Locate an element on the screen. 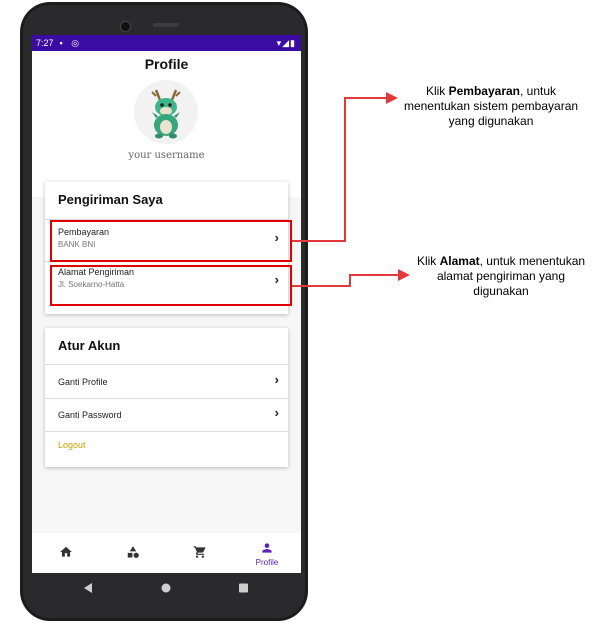  payment-arrow-head is located at coordinates (392, 98).